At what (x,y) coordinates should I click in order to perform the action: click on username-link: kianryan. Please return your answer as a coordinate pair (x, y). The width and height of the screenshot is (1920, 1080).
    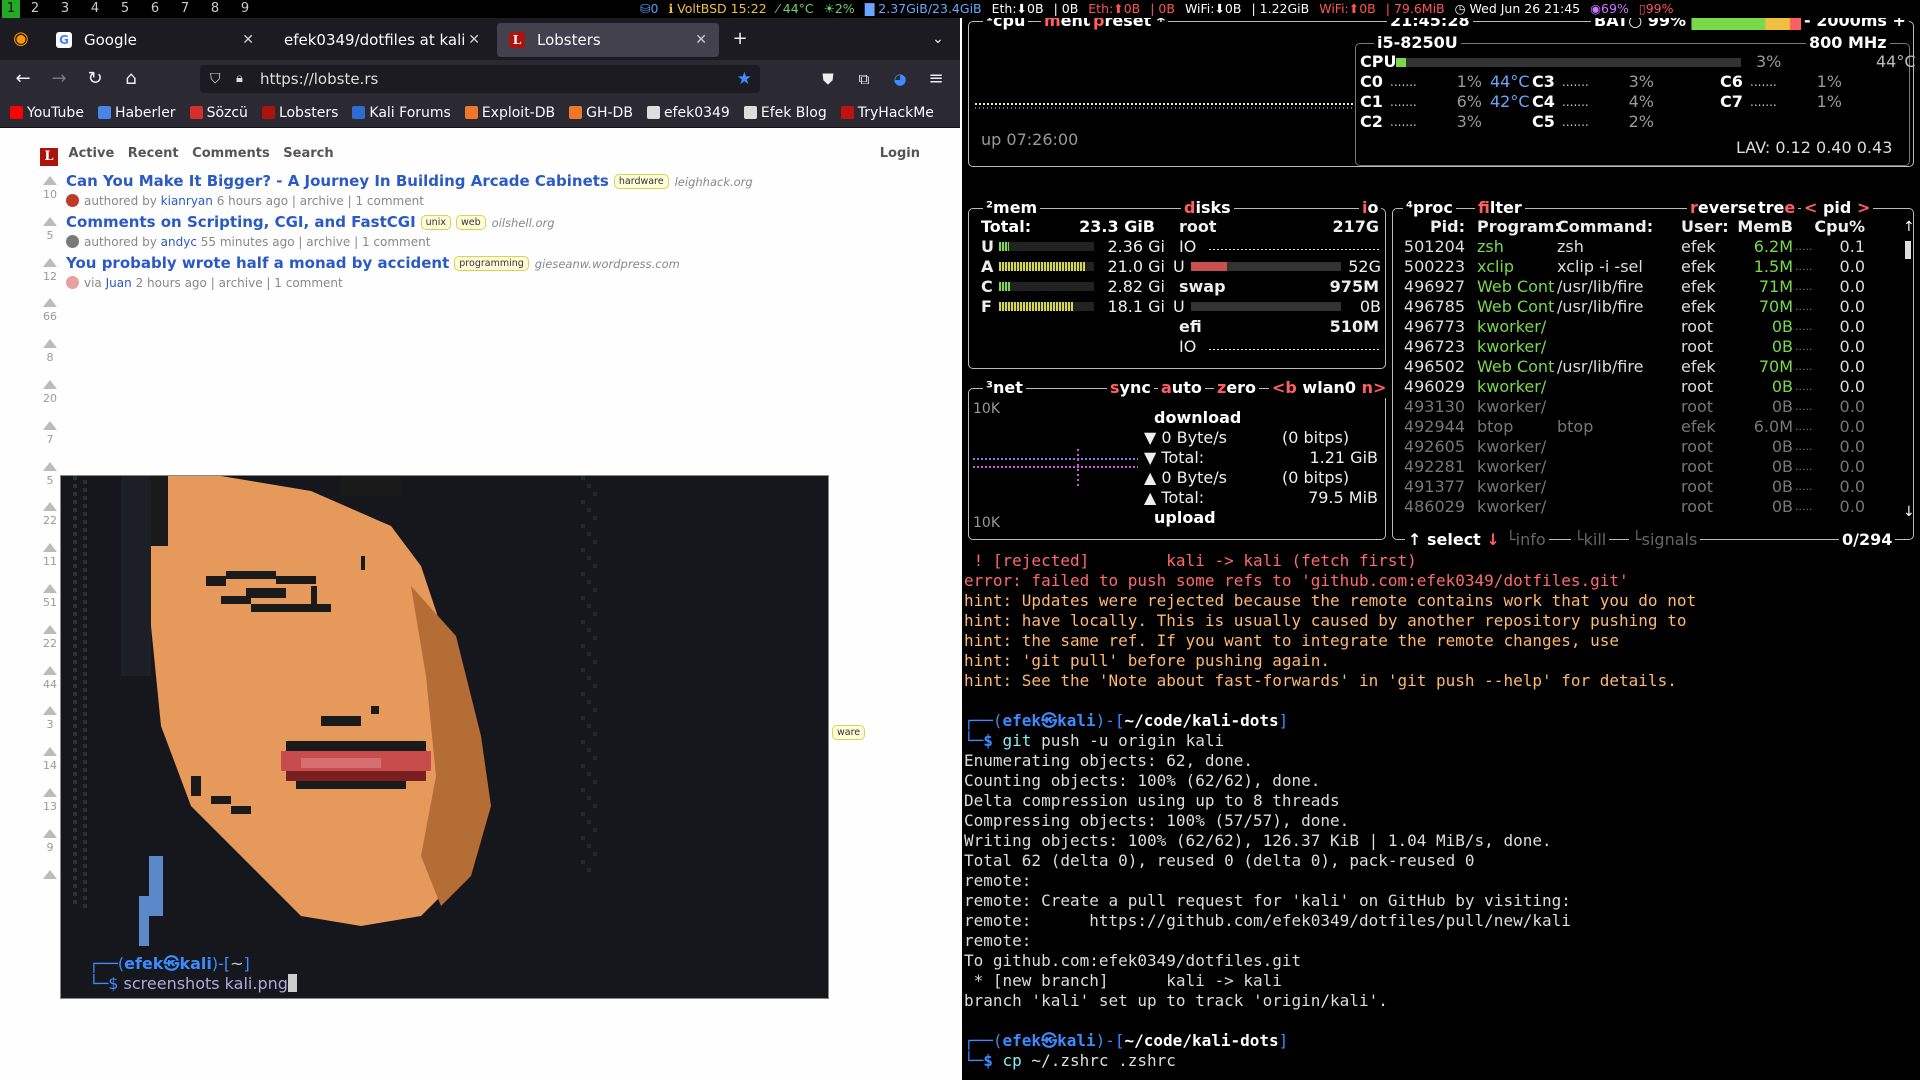
    Looking at the image, I should click on (187, 201).